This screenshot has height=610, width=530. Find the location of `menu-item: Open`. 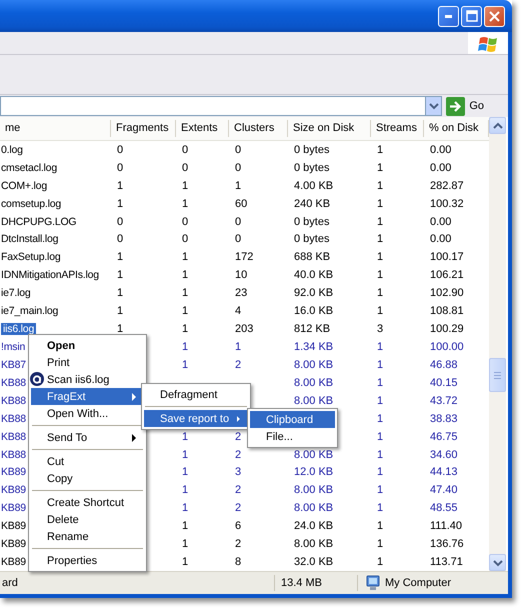

menu-item: Open is located at coordinates (87, 345).